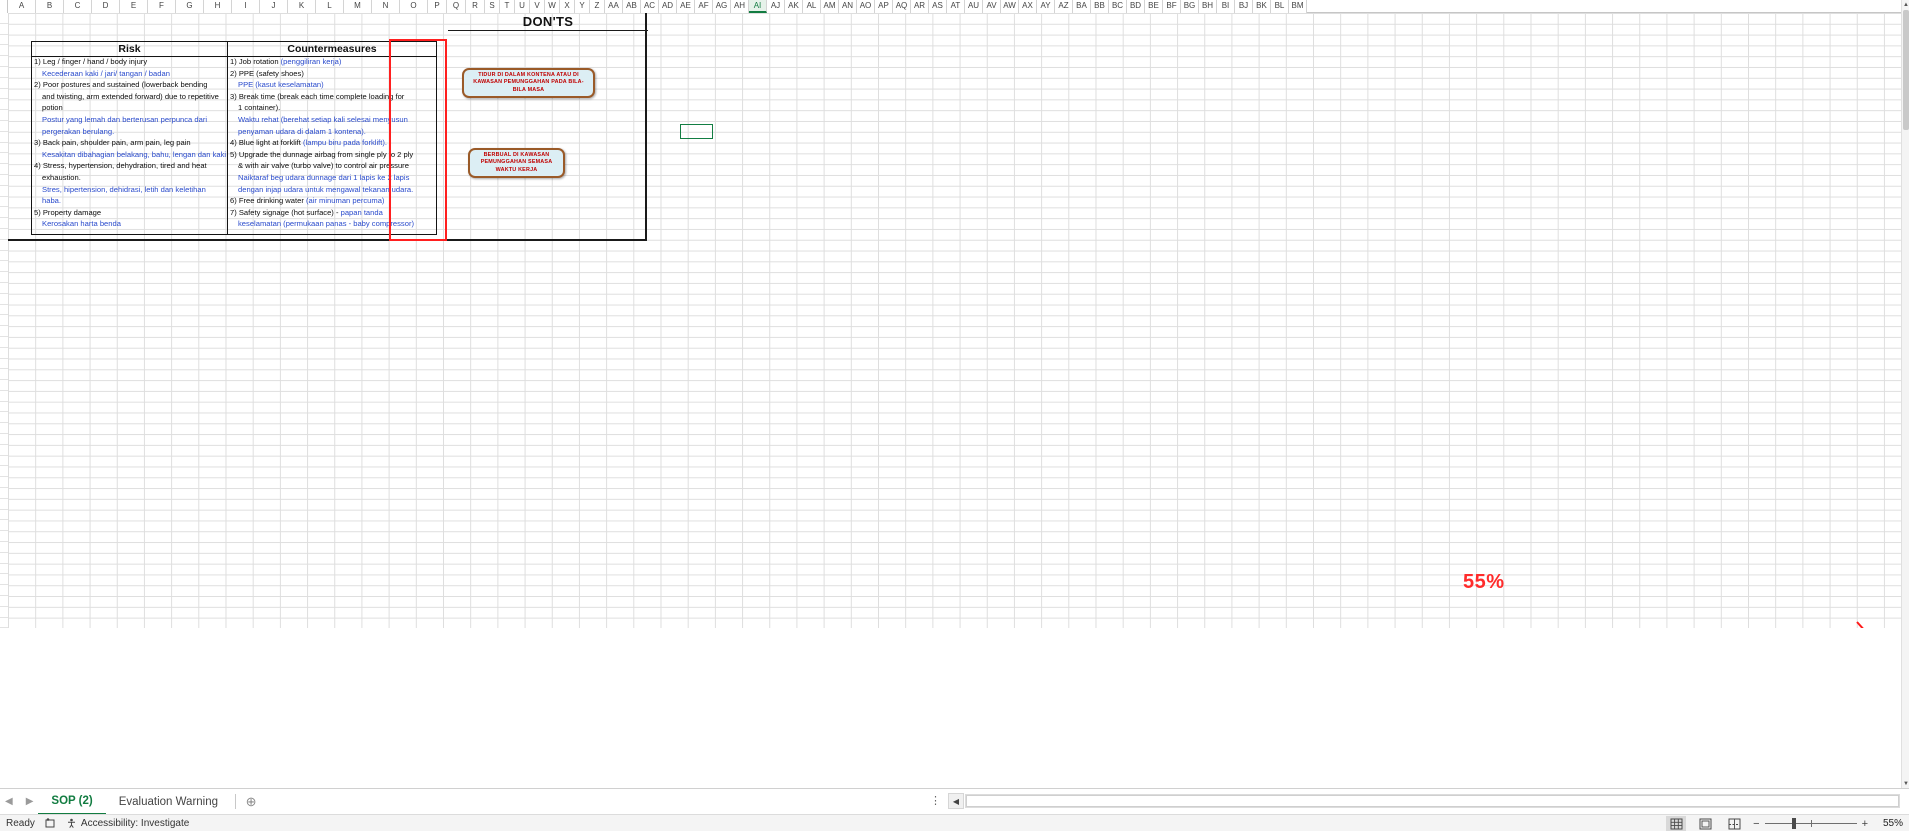  Describe the element at coordinates (134, 6) in the screenshot. I see `column-header-e: E` at that location.